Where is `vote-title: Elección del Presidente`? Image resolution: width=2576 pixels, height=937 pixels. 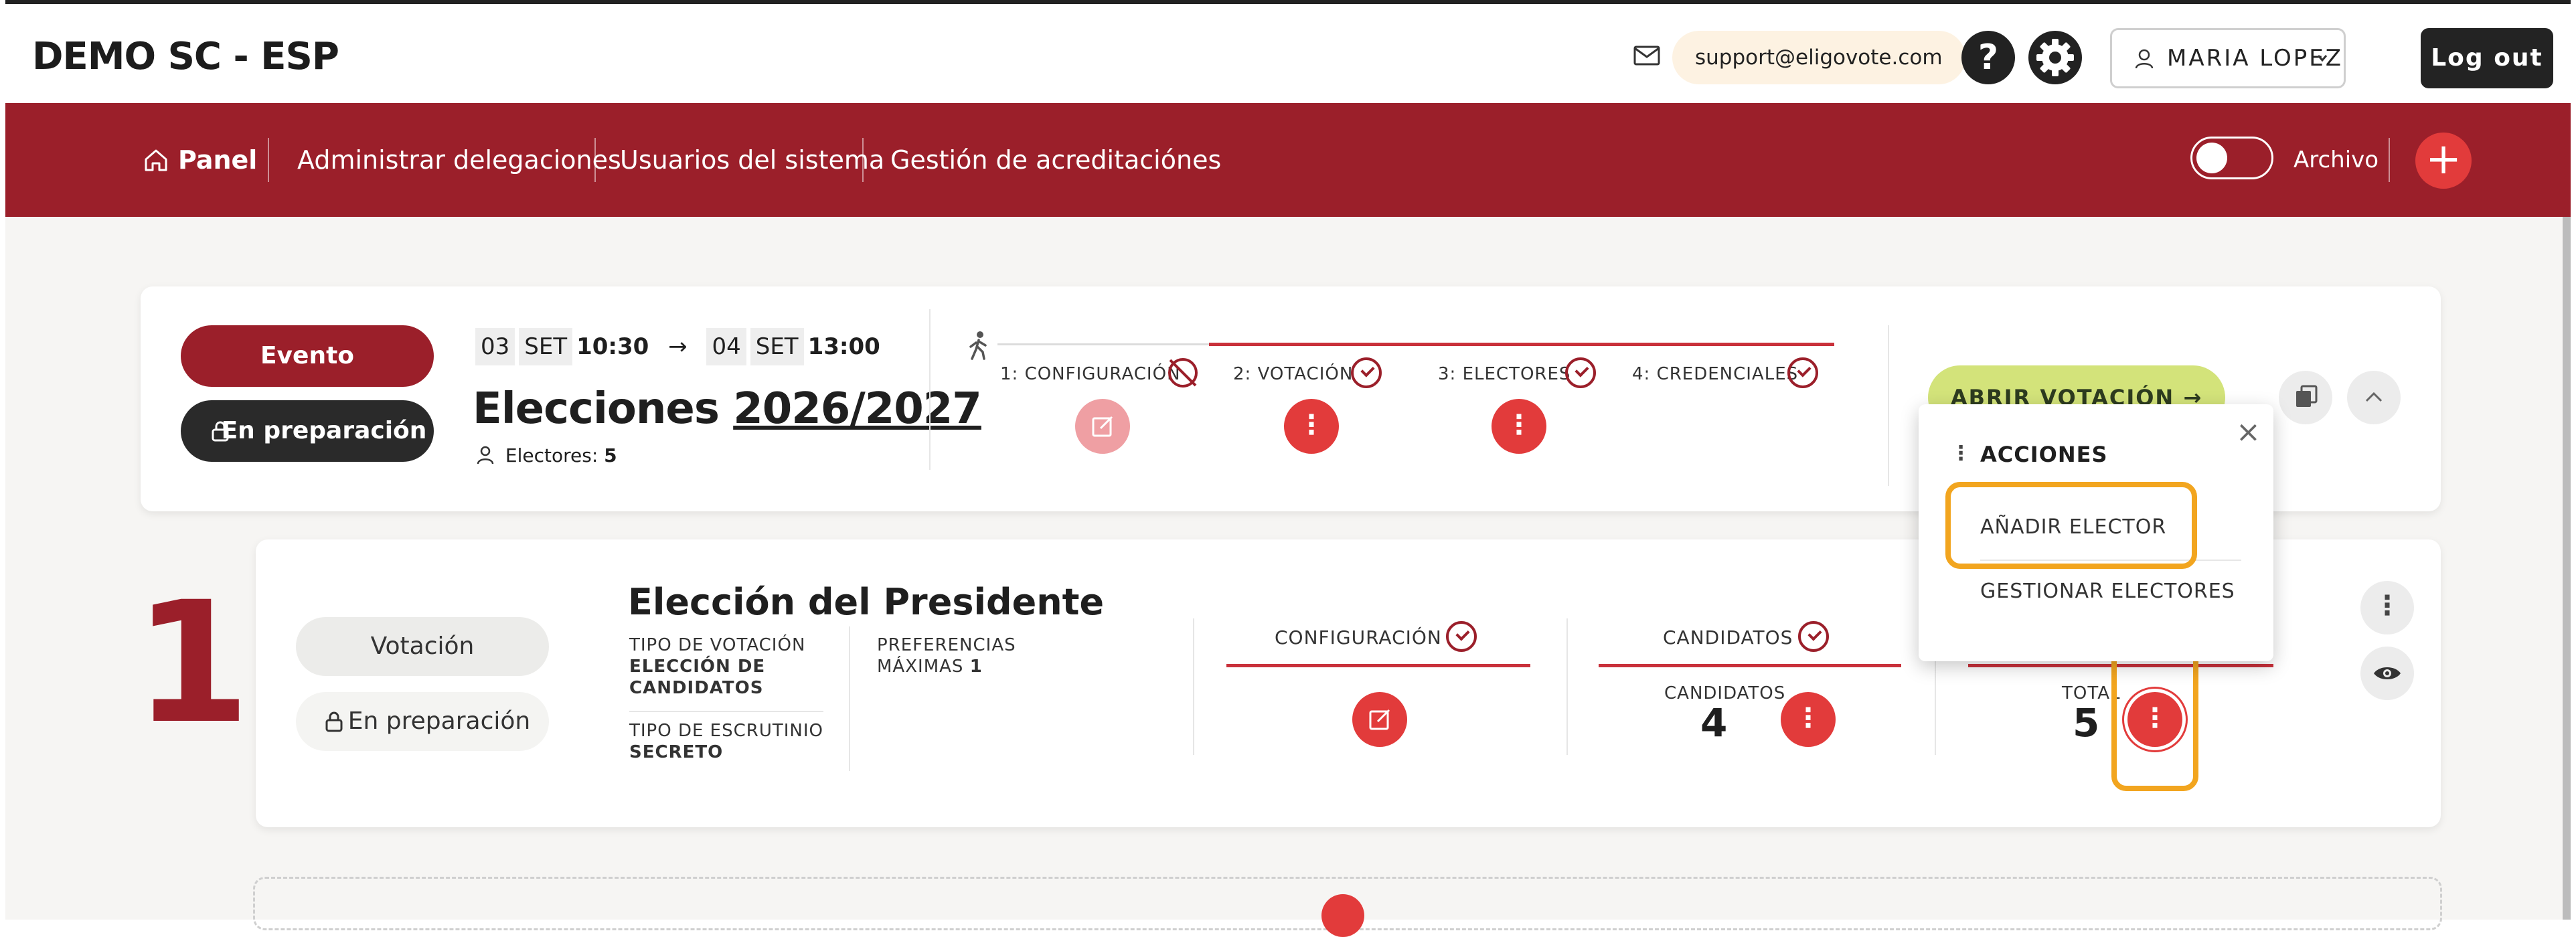
vote-title: Elección del Presidente is located at coordinates (867, 602).